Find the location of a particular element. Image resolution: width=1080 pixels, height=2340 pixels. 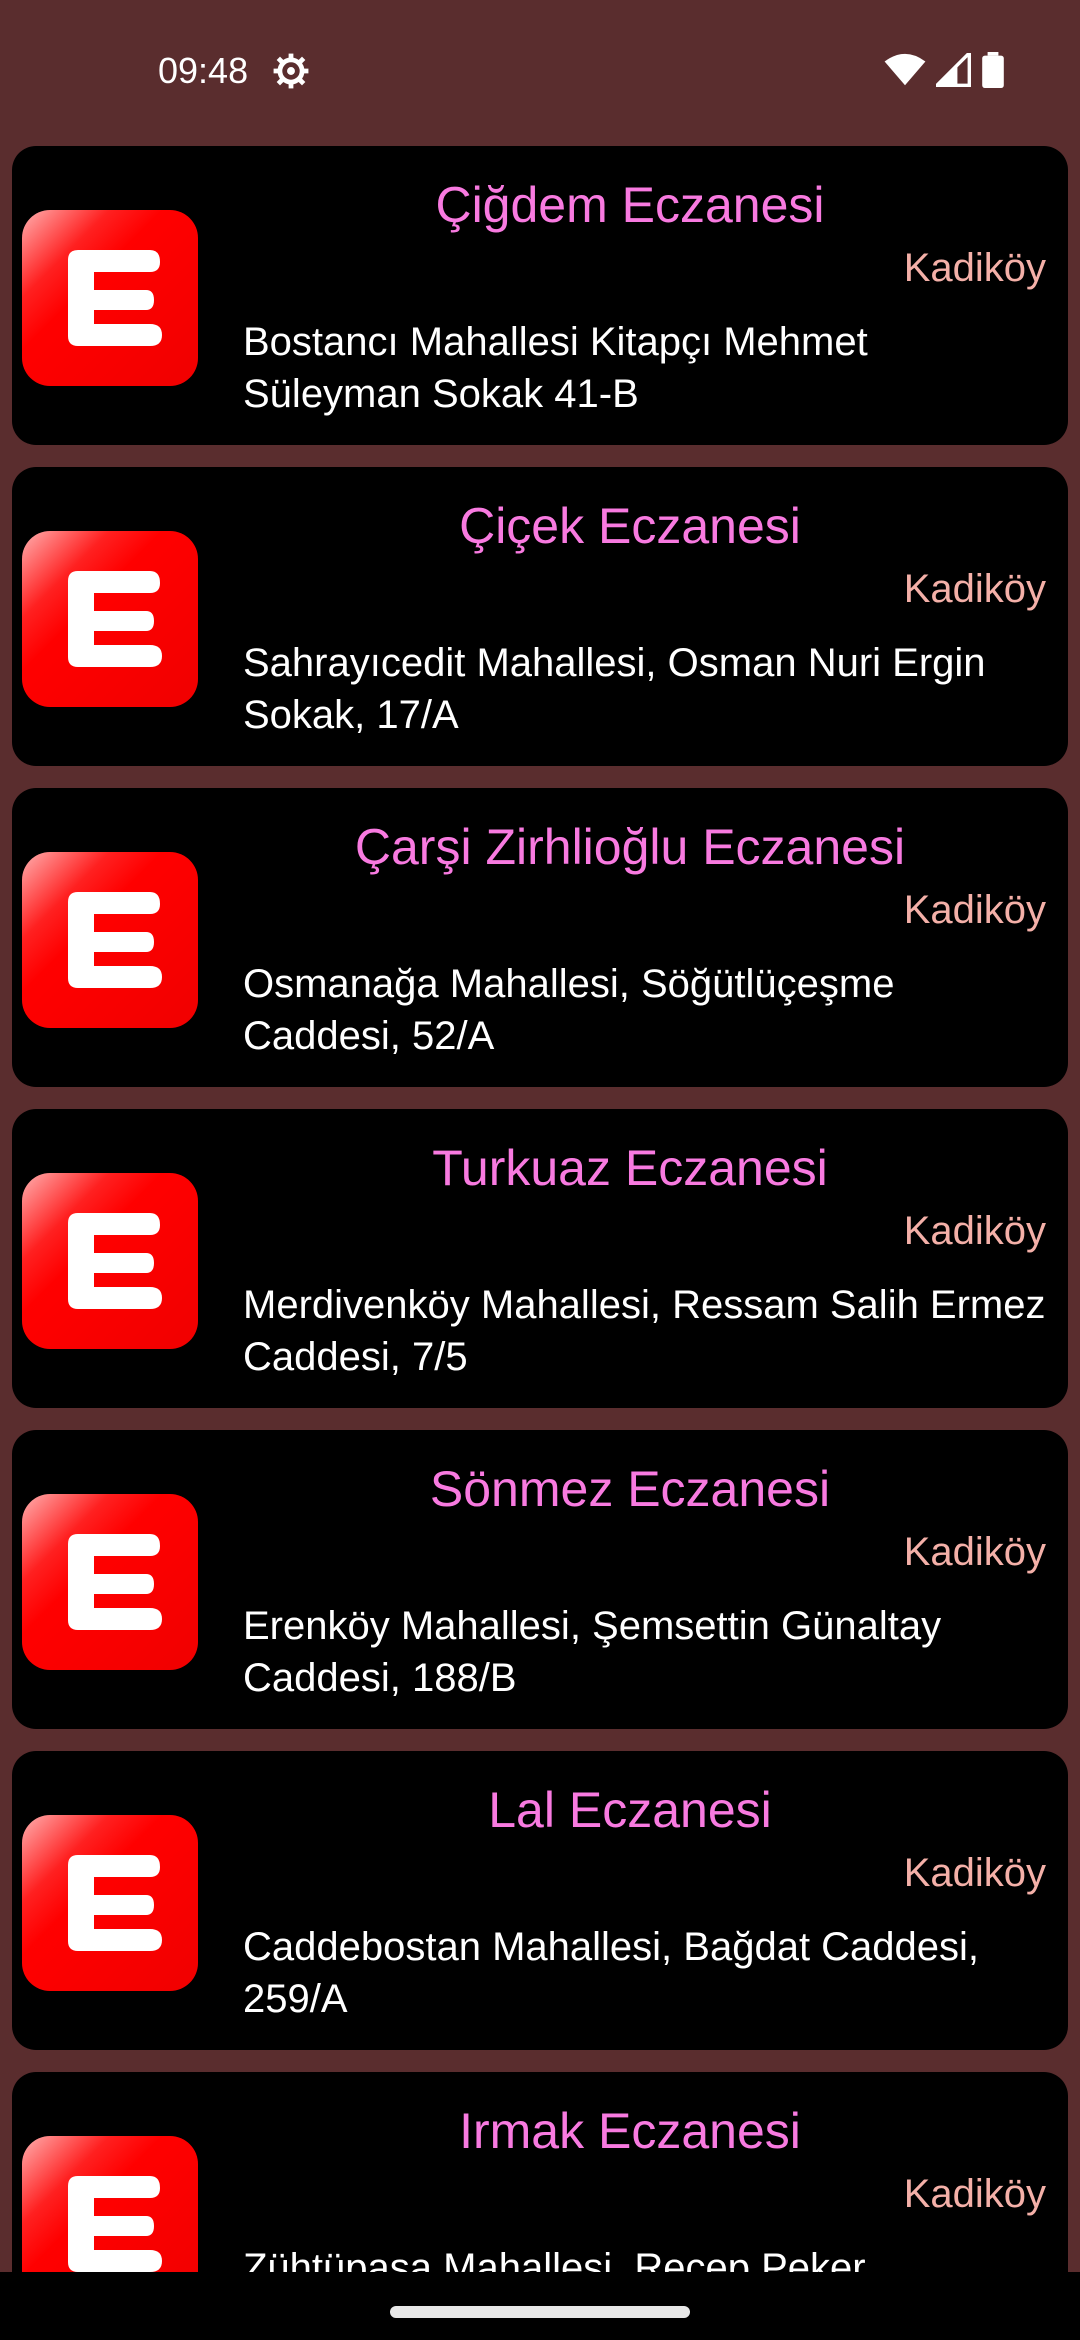

navigation-bar is located at coordinates (540, 2306).